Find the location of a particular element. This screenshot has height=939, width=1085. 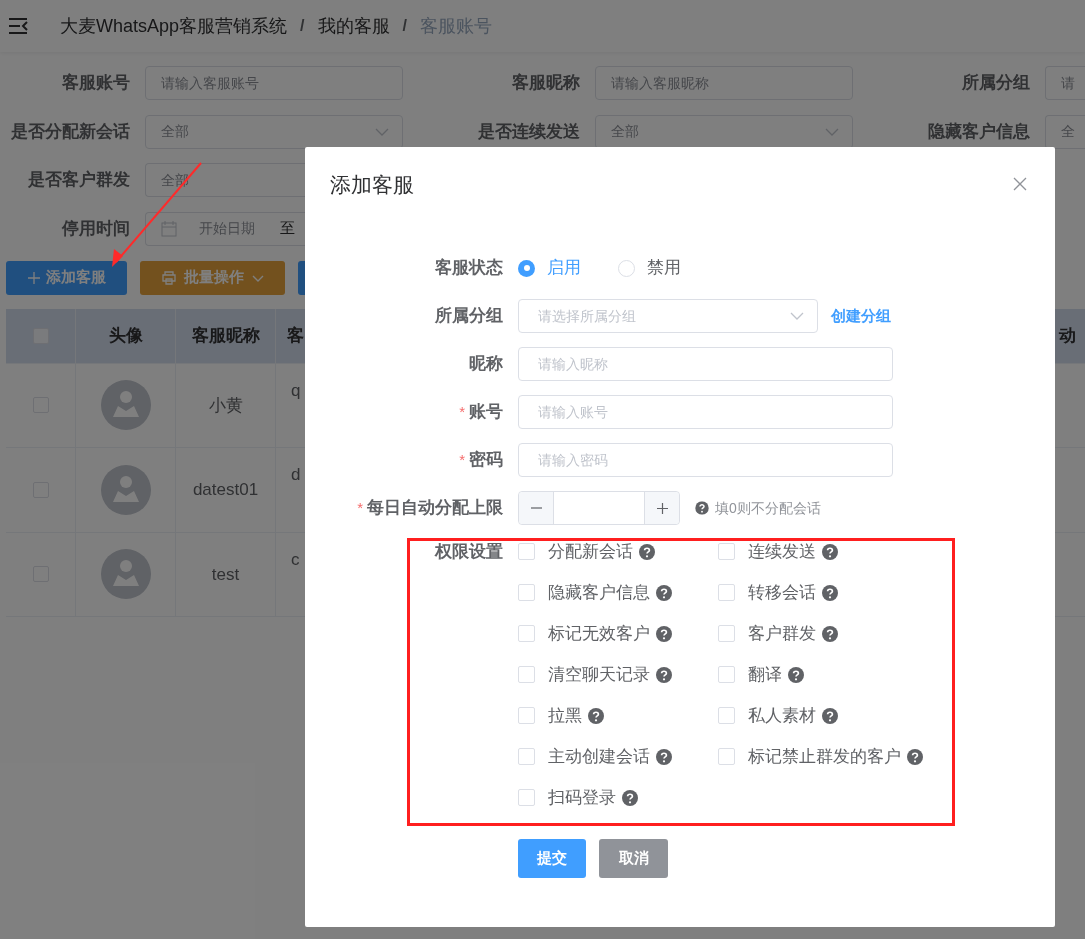

permission-checkbox: 分配新会话 is located at coordinates (618, 551).